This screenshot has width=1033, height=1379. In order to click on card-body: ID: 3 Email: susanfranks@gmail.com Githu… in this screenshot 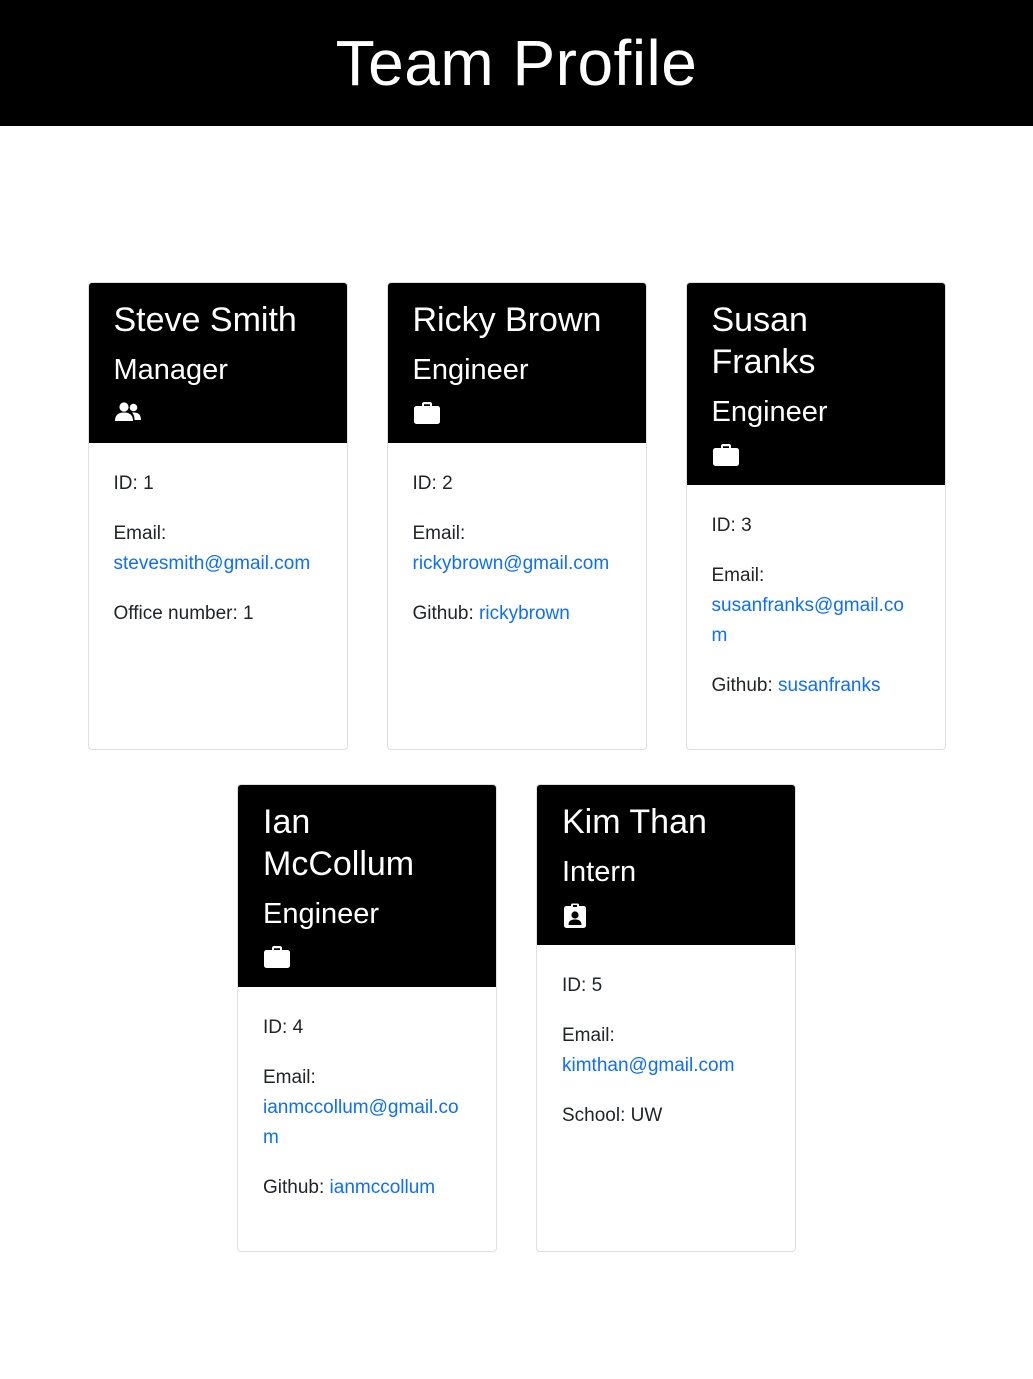, I will do `click(816, 613)`.